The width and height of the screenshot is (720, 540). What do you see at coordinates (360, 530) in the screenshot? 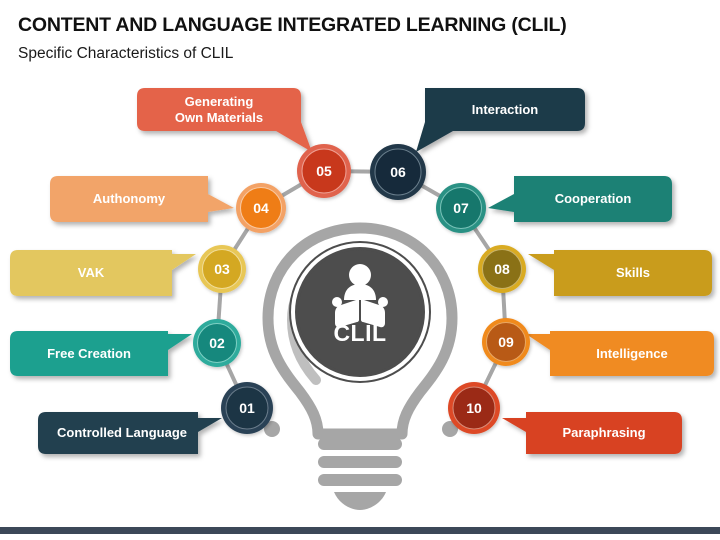
I see `bottom-accent-bar` at bounding box center [360, 530].